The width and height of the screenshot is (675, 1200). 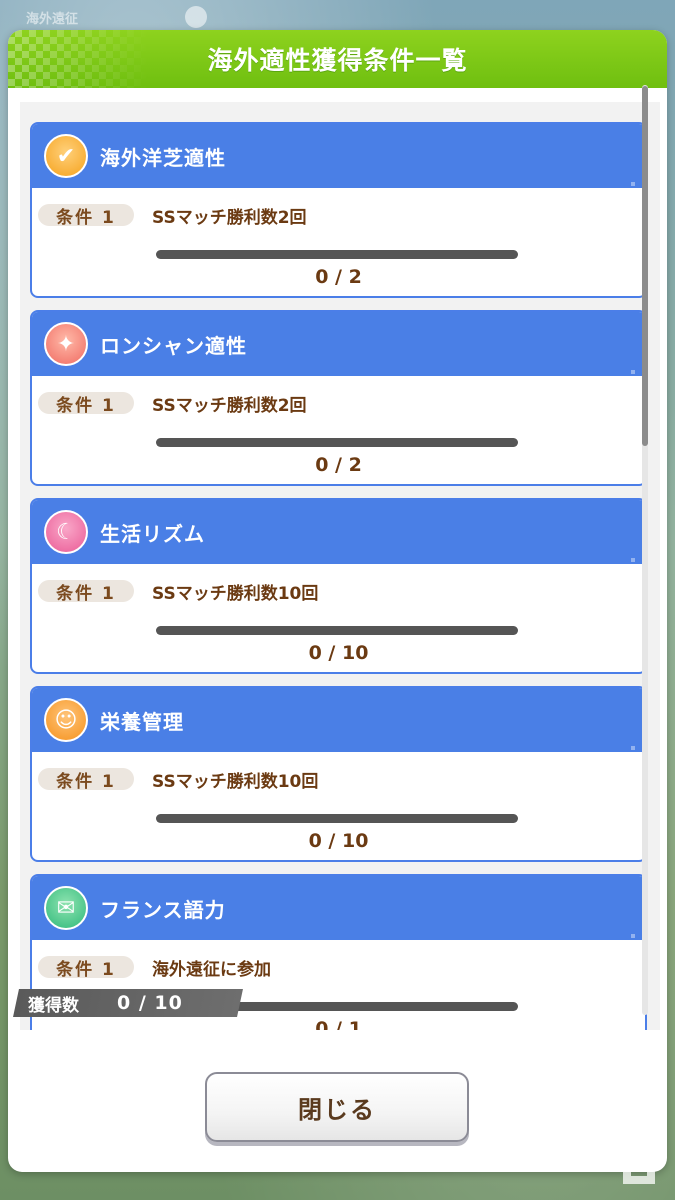 What do you see at coordinates (338, 398) in the screenshot?
I see `aptitude-card-longchamp: ✦ ロンシャン適性 条件 1 SSマッチ勝利数2回 0 / 2` at bounding box center [338, 398].